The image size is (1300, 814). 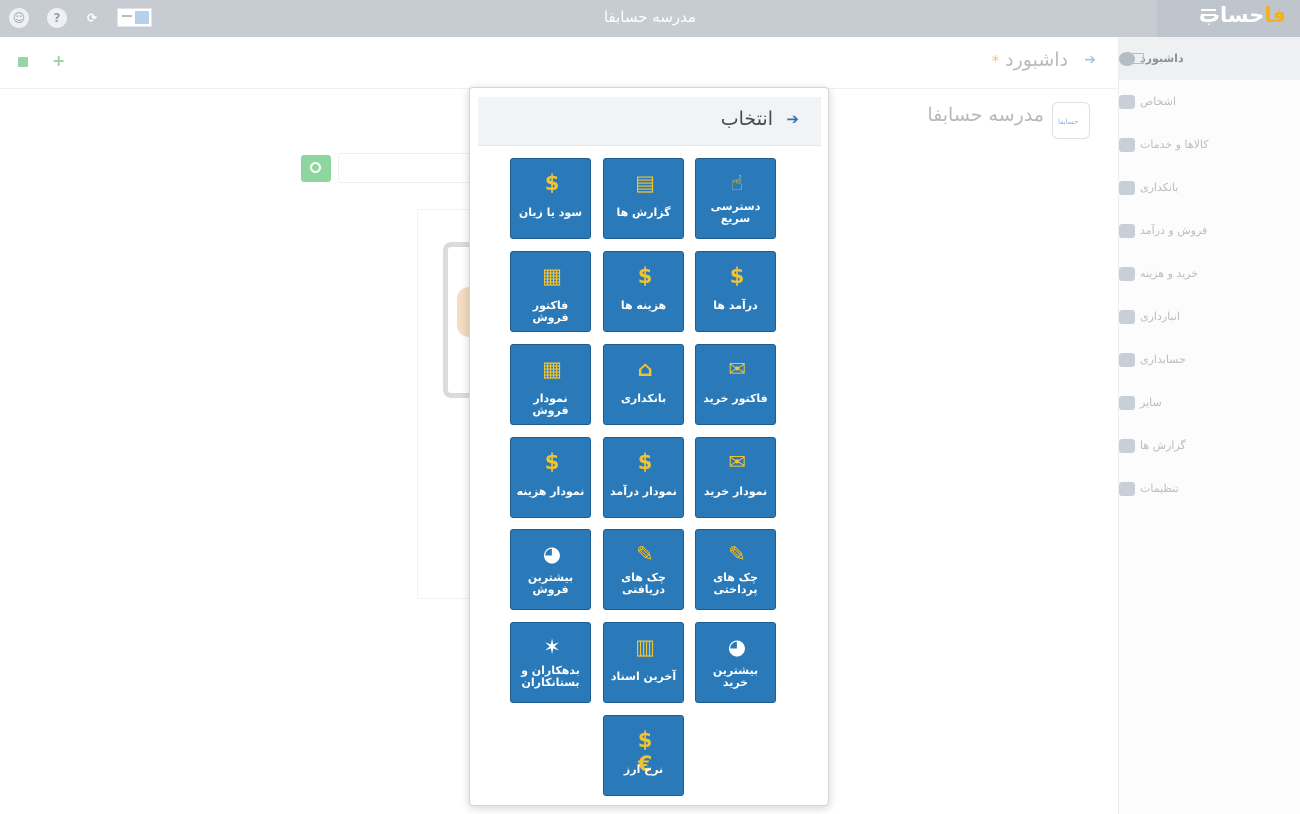 What do you see at coordinates (645, 647) in the screenshot?
I see `latest-documents-icon: ▥` at bounding box center [645, 647].